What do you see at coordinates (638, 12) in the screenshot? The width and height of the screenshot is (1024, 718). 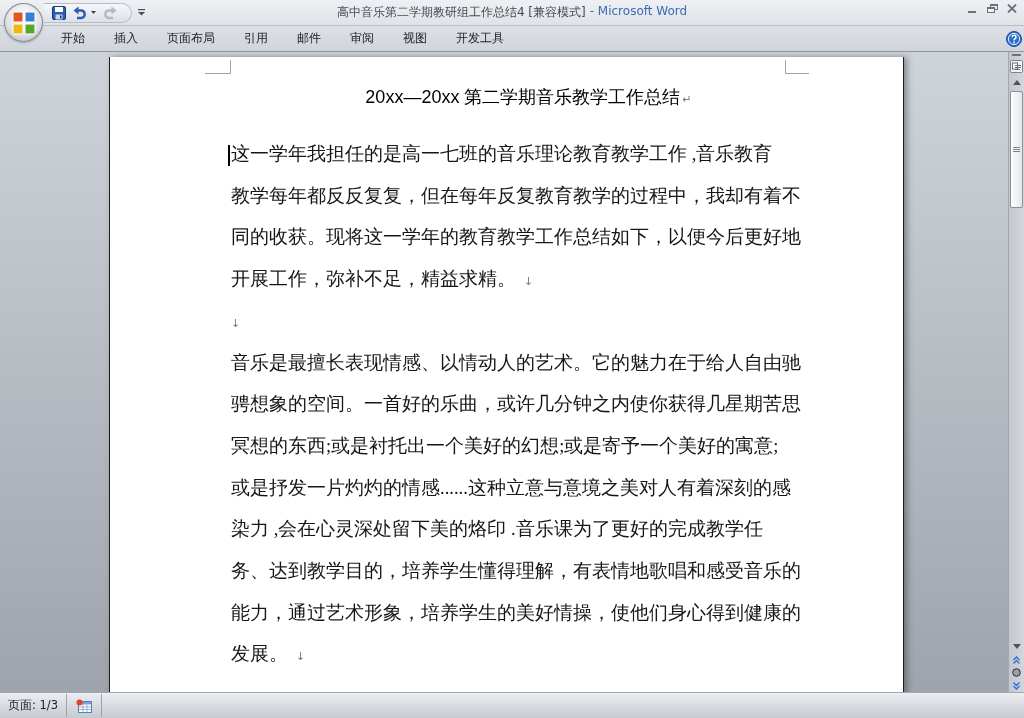 I see `app-name: - Microsoft Word` at bounding box center [638, 12].